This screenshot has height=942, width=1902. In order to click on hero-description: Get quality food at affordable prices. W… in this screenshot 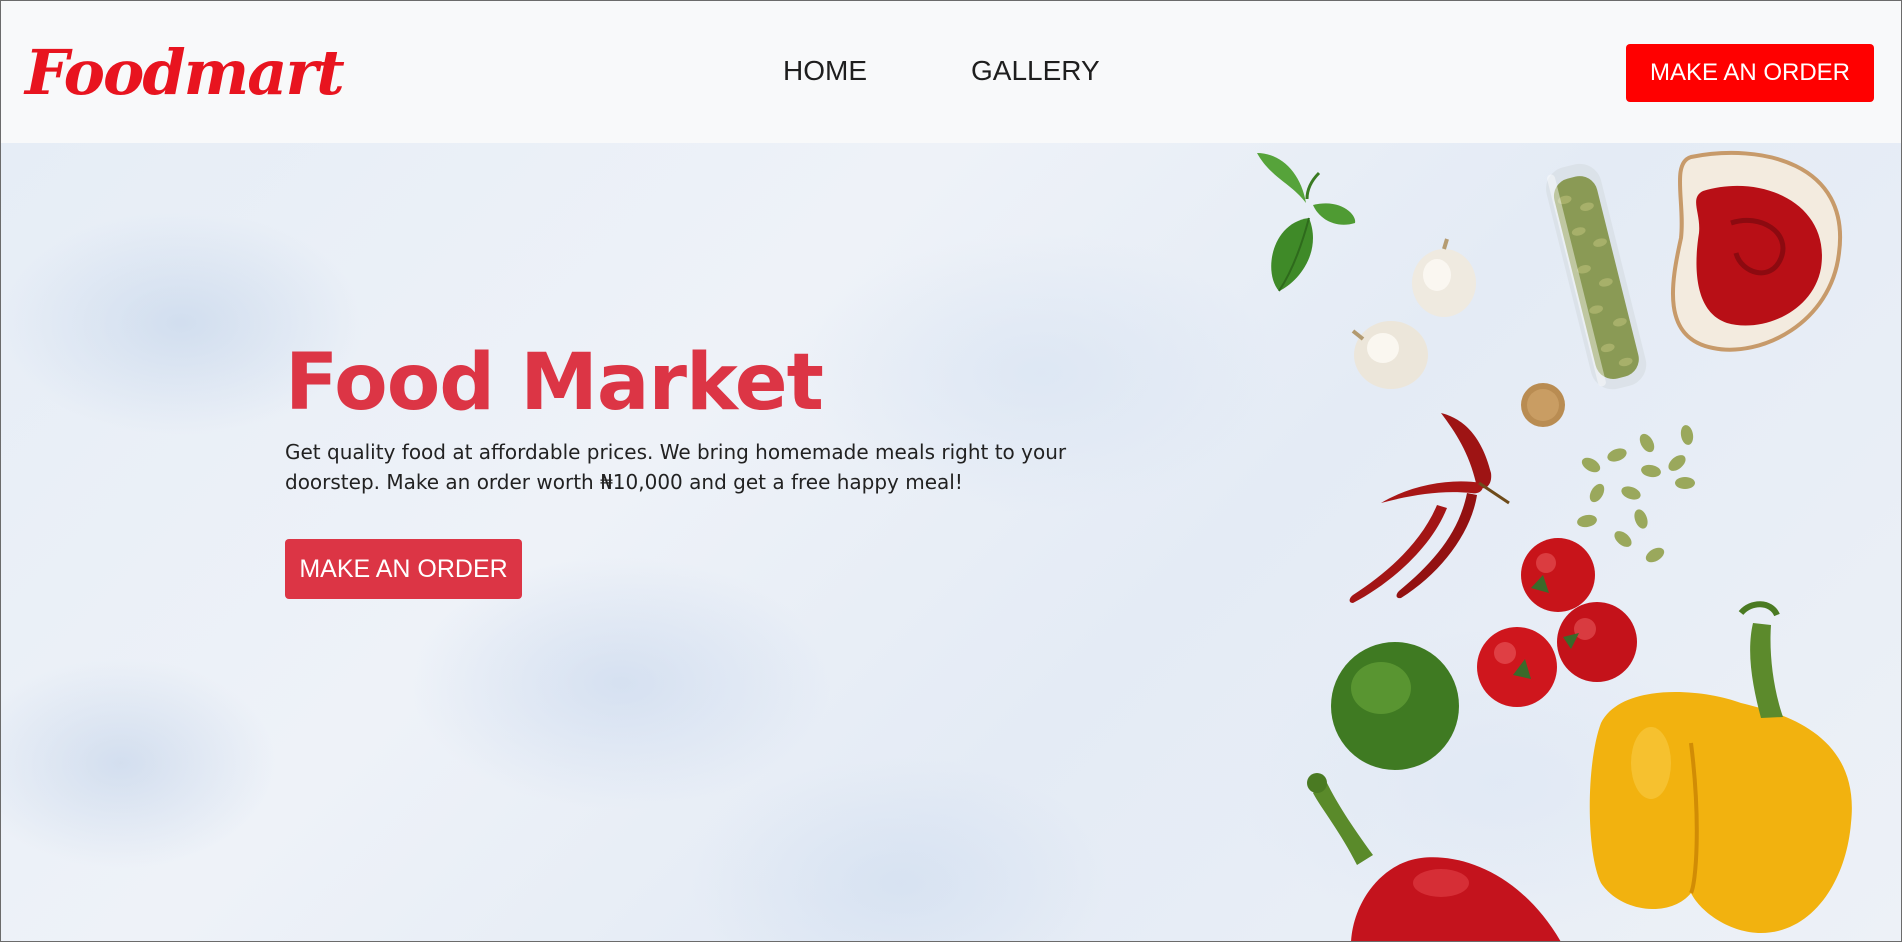, I will do `click(676, 467)`.